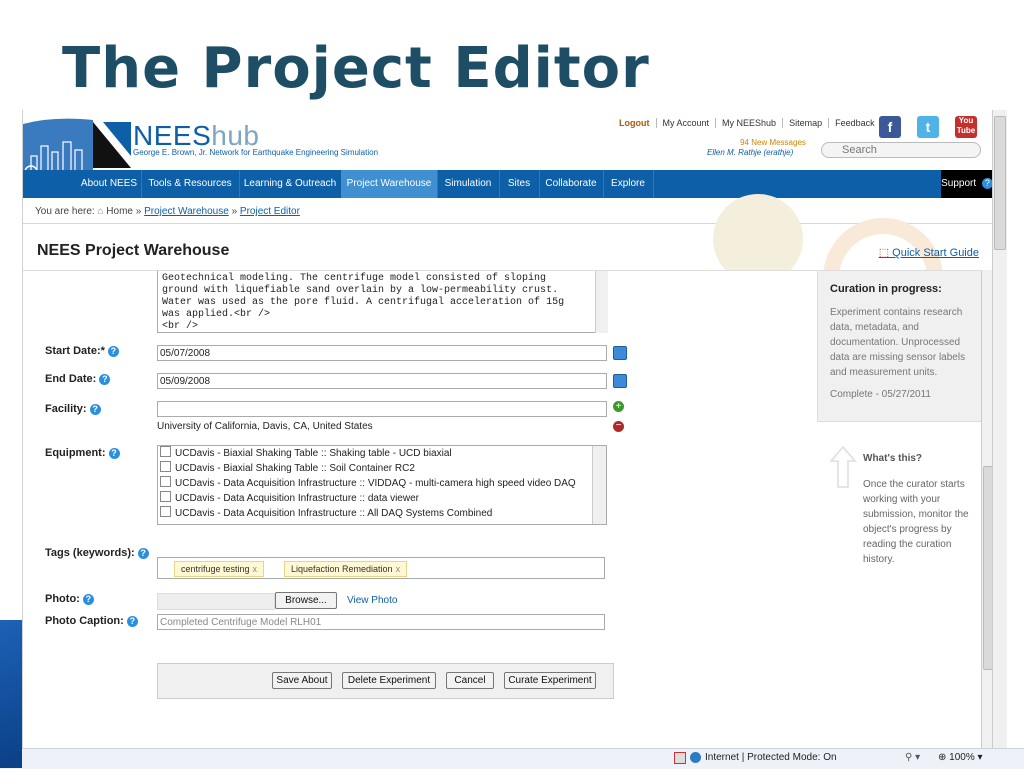  What do you see at coordinates (470, 680) in the screenshot?
I see `cancel-button: Cancel` at bounding box center [470, 680].